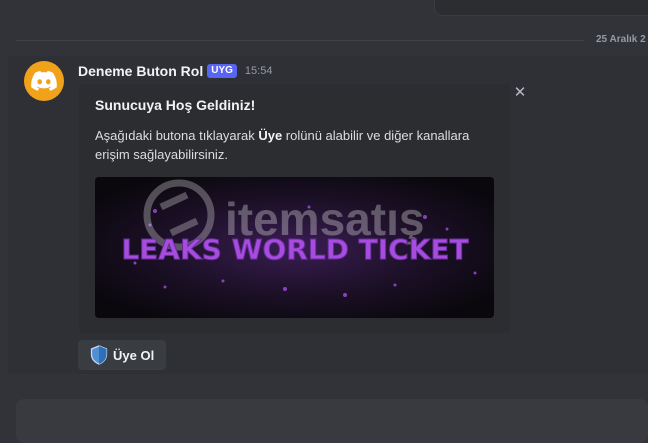 The height and width of the screenshot is (443, 648). I want to click on uye-ol-button: Üye Ol, so click(122, 355).